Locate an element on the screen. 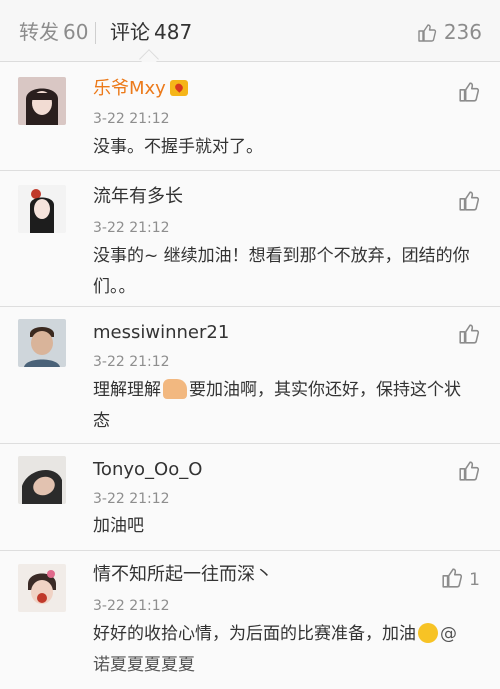 This screenshot has width=500, height=689. comment-like-button: 1 is located at coordinates (460, 580).